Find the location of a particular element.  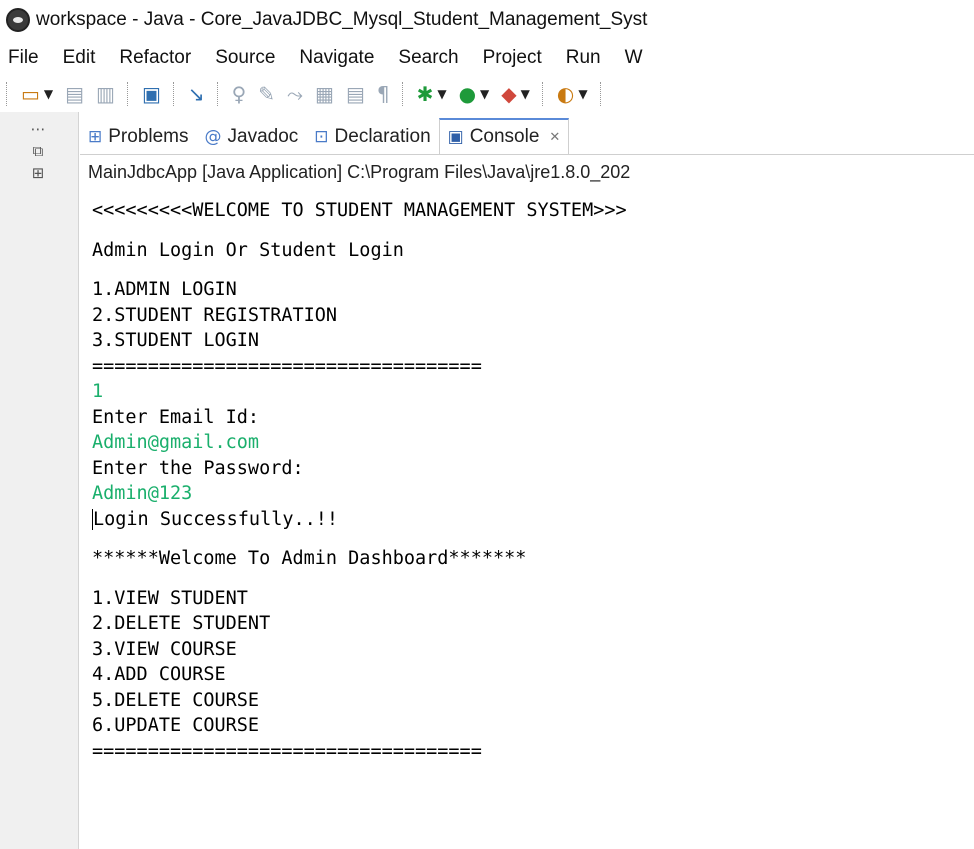

javadoc-icon: @ is located at coordinates (213, 137).